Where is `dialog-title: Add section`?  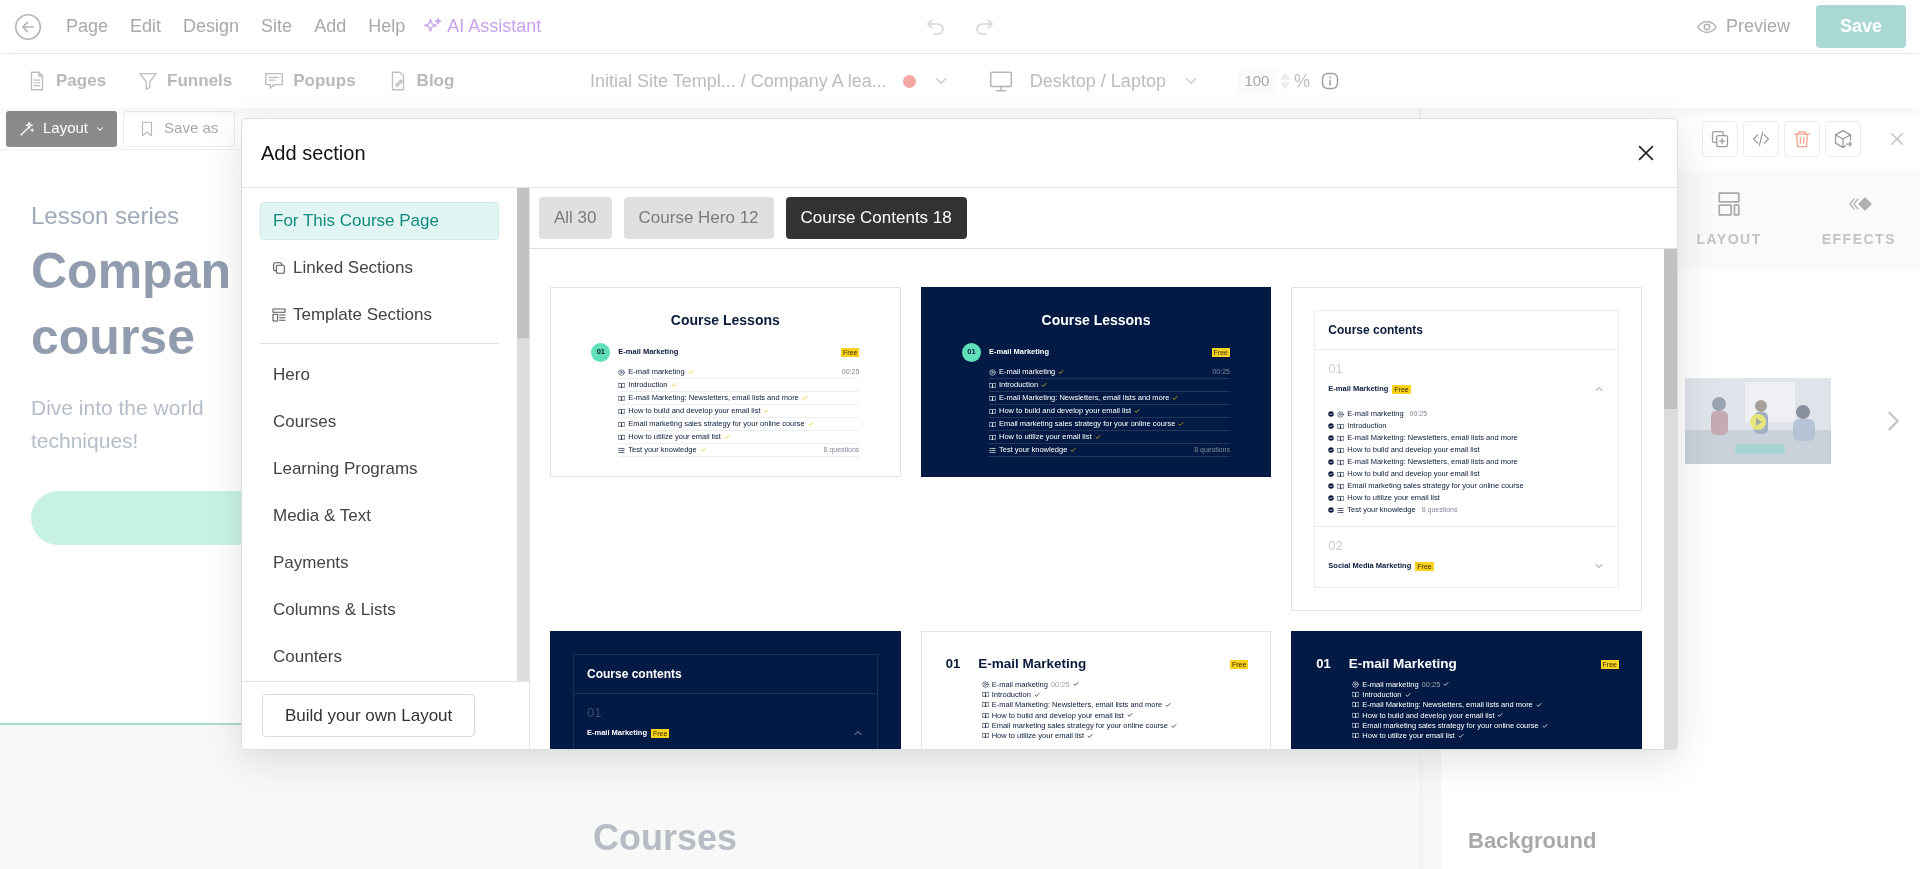 dialog-title: Add section is located at coordinates (313, 153).